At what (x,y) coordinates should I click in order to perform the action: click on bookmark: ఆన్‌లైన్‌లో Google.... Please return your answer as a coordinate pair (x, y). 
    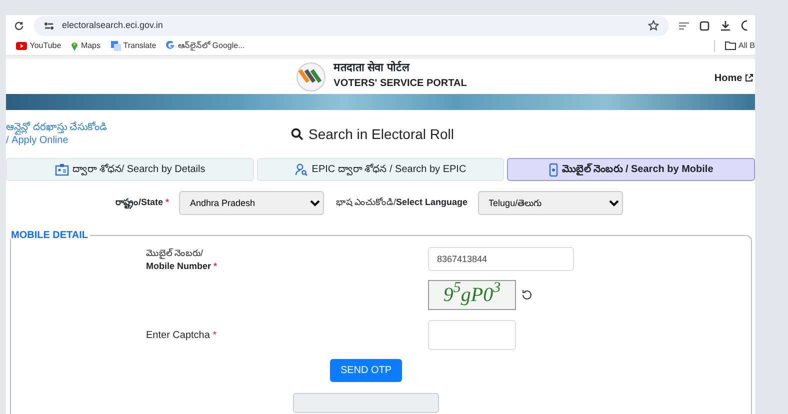
    Looking at the image, I should click on (205, 46).